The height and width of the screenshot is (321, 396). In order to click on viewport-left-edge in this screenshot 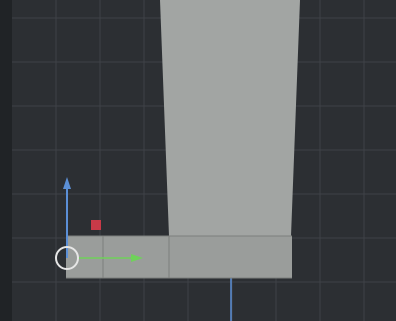, I will do `click(6, 160)`.